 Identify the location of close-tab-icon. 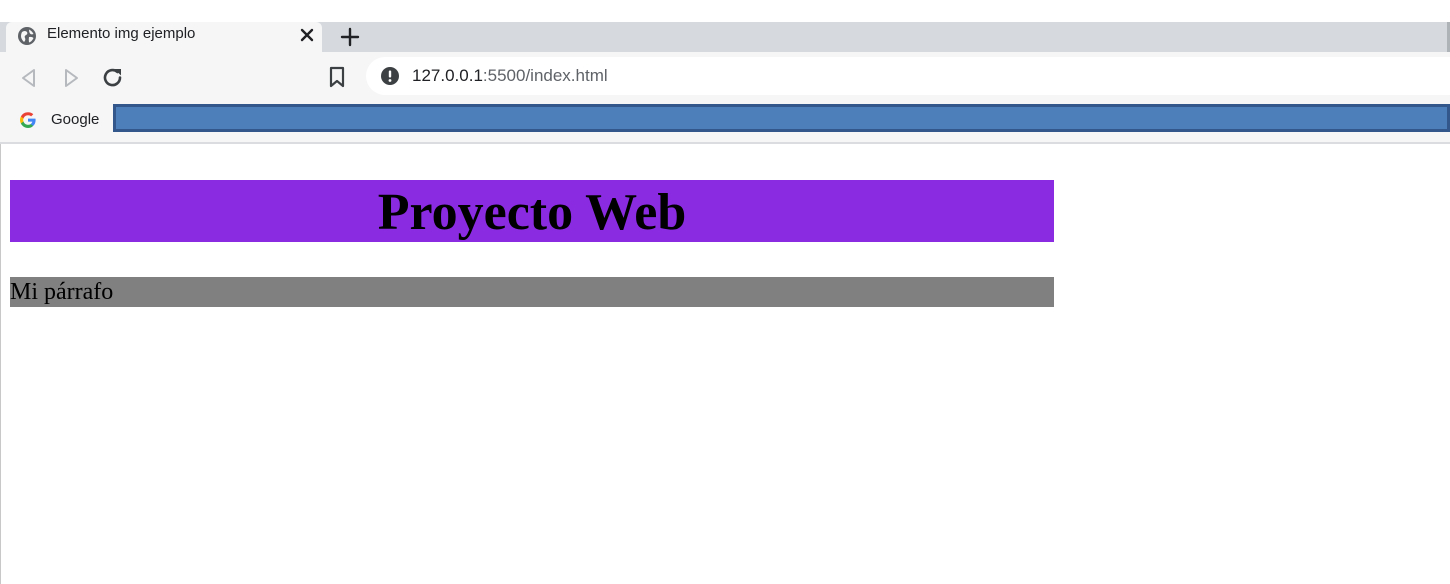
(307, 35).